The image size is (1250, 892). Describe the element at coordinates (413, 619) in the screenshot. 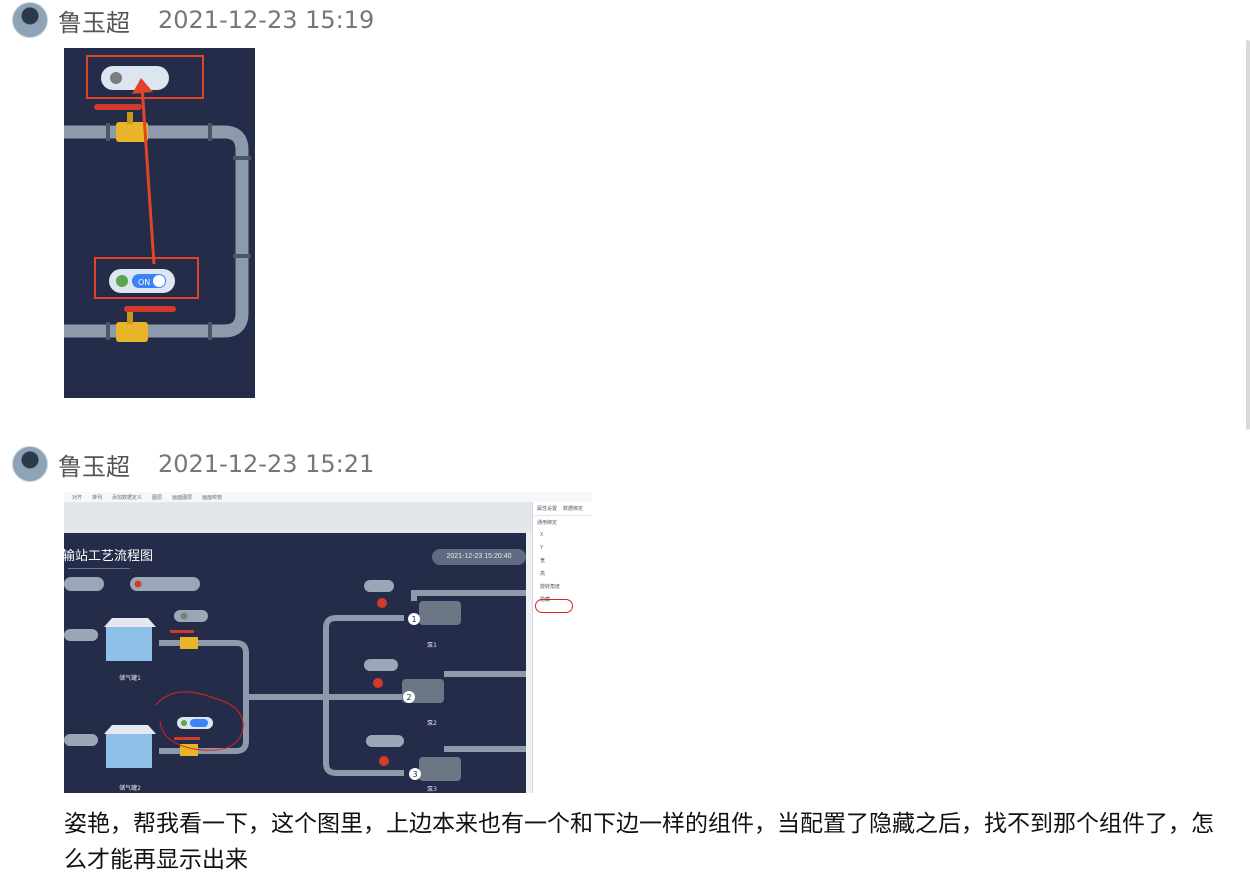

I see `pump-number: 1` at that location.